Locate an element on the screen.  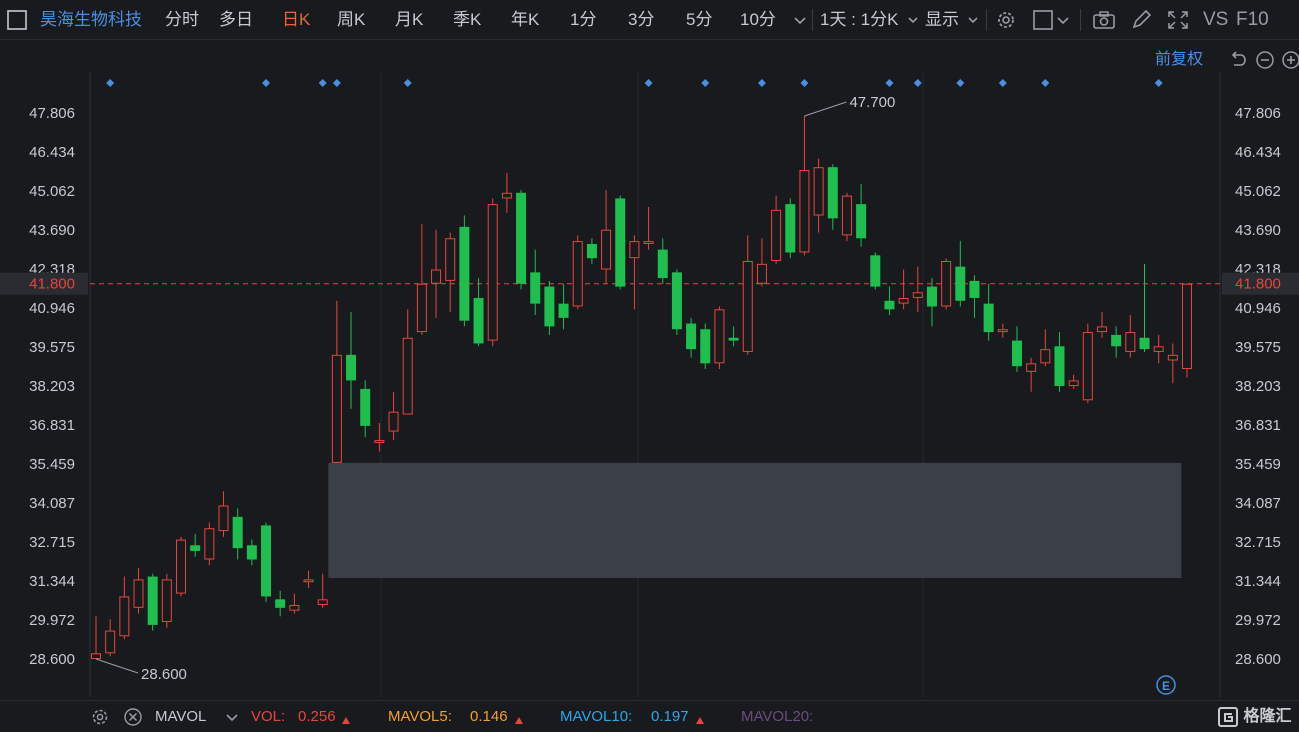
tab-period-7: 1分 is located at coordinates (583, 20).